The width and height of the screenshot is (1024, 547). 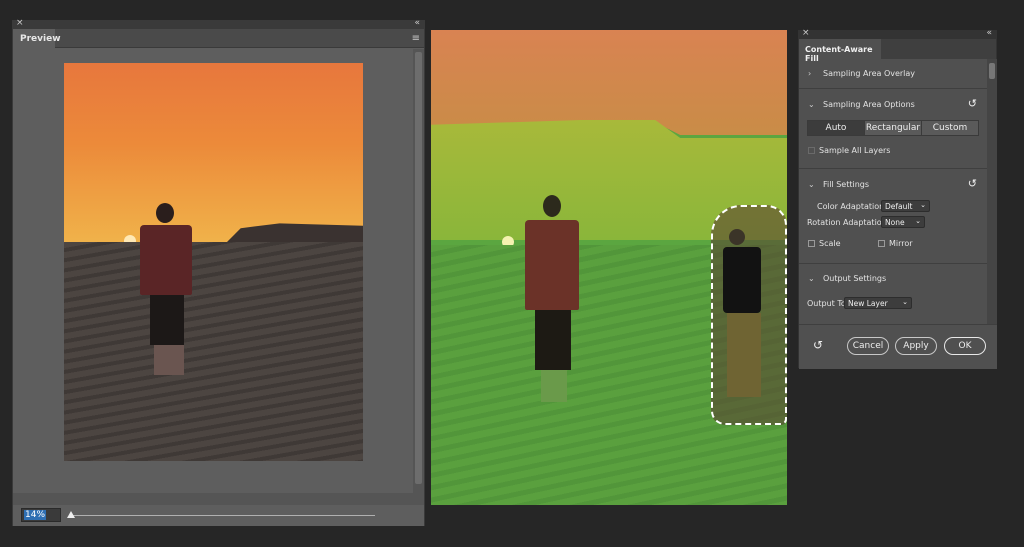 What do you see at coordinates (851, 206) in the screenshot?
I see `color-adaptation-label: Color Adaptation` at bounding box center [851, 206].